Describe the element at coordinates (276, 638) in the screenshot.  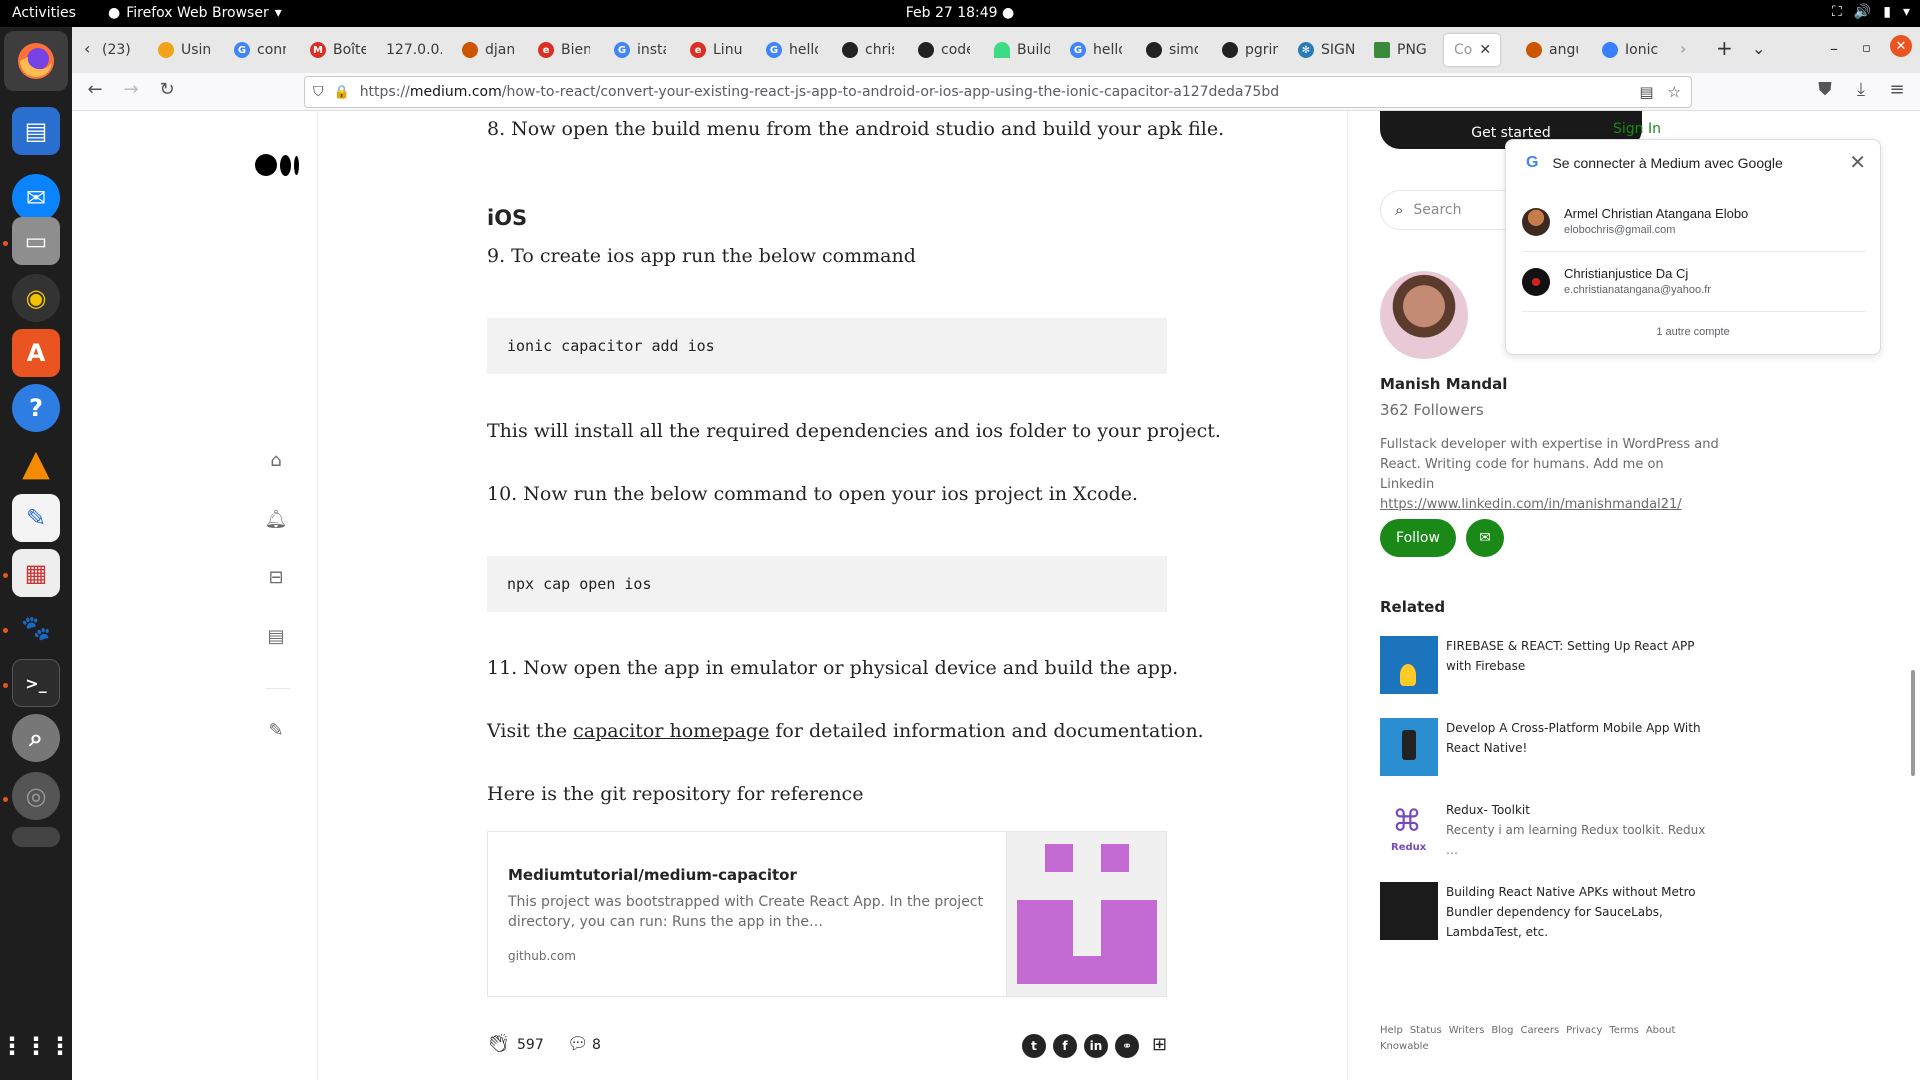
I see `stories-icon: ▤` at that location.